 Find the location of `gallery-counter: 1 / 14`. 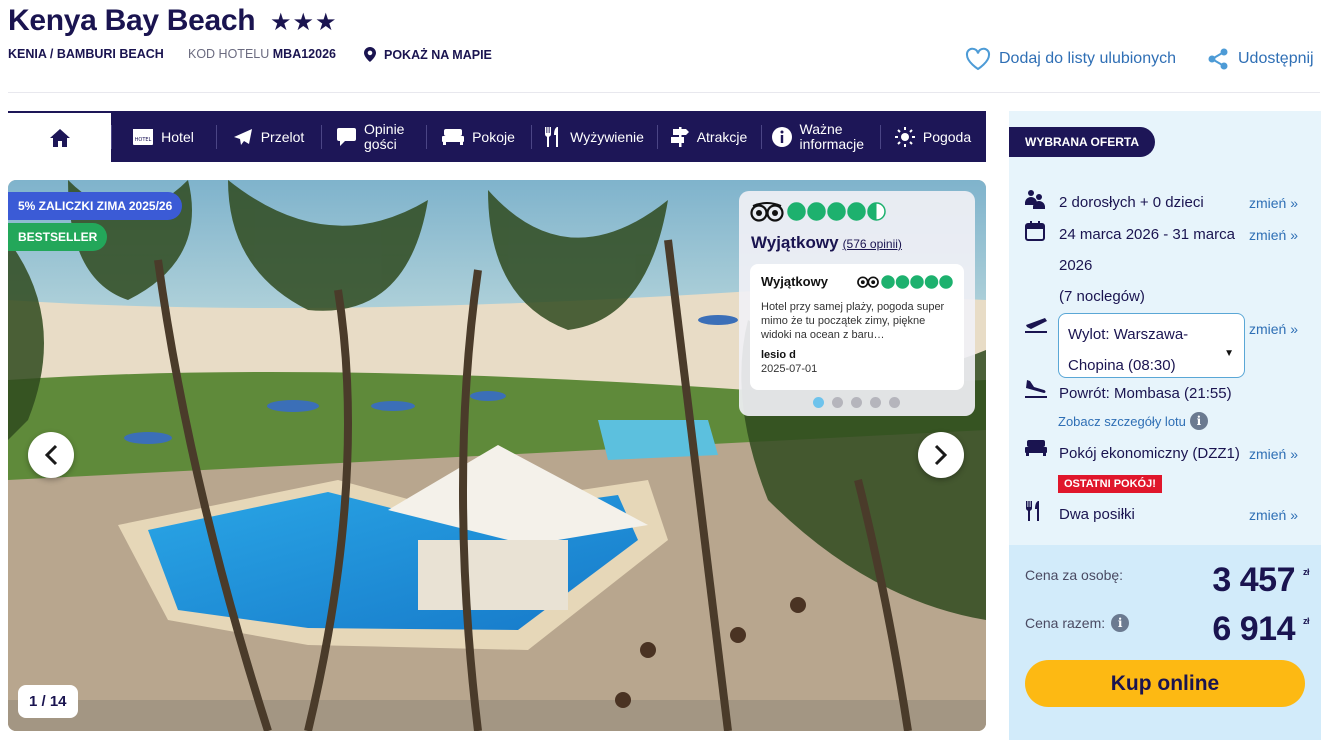

gallery-counter: 1 / 14 is located at coordinates (48, 701).